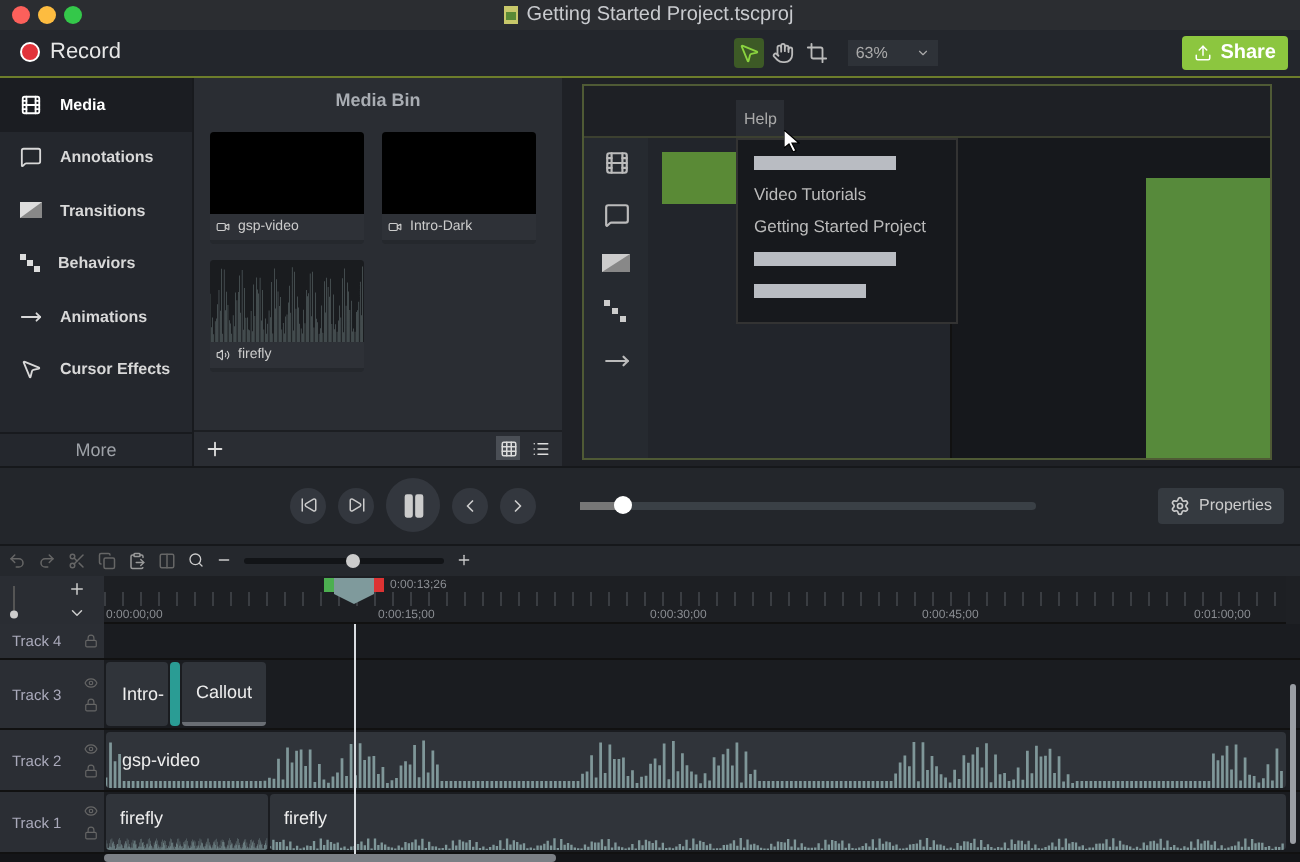  I want to click on grid-view-button, so click(508, 448).